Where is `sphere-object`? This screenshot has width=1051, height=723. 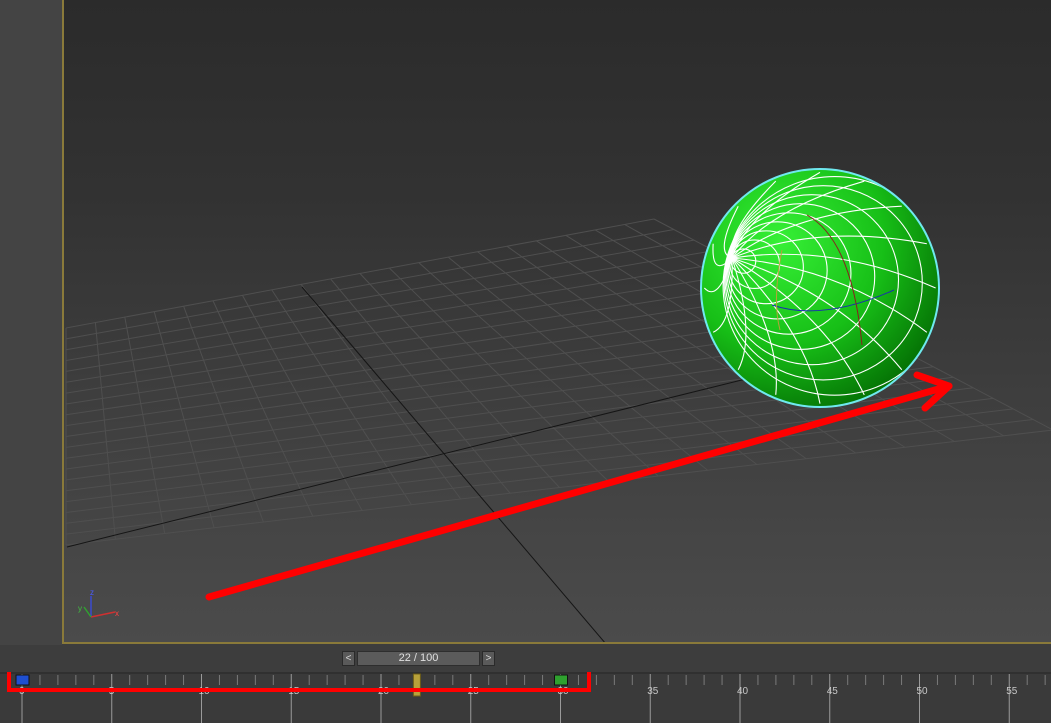
sphere-object is located at coordinates (823, 288).